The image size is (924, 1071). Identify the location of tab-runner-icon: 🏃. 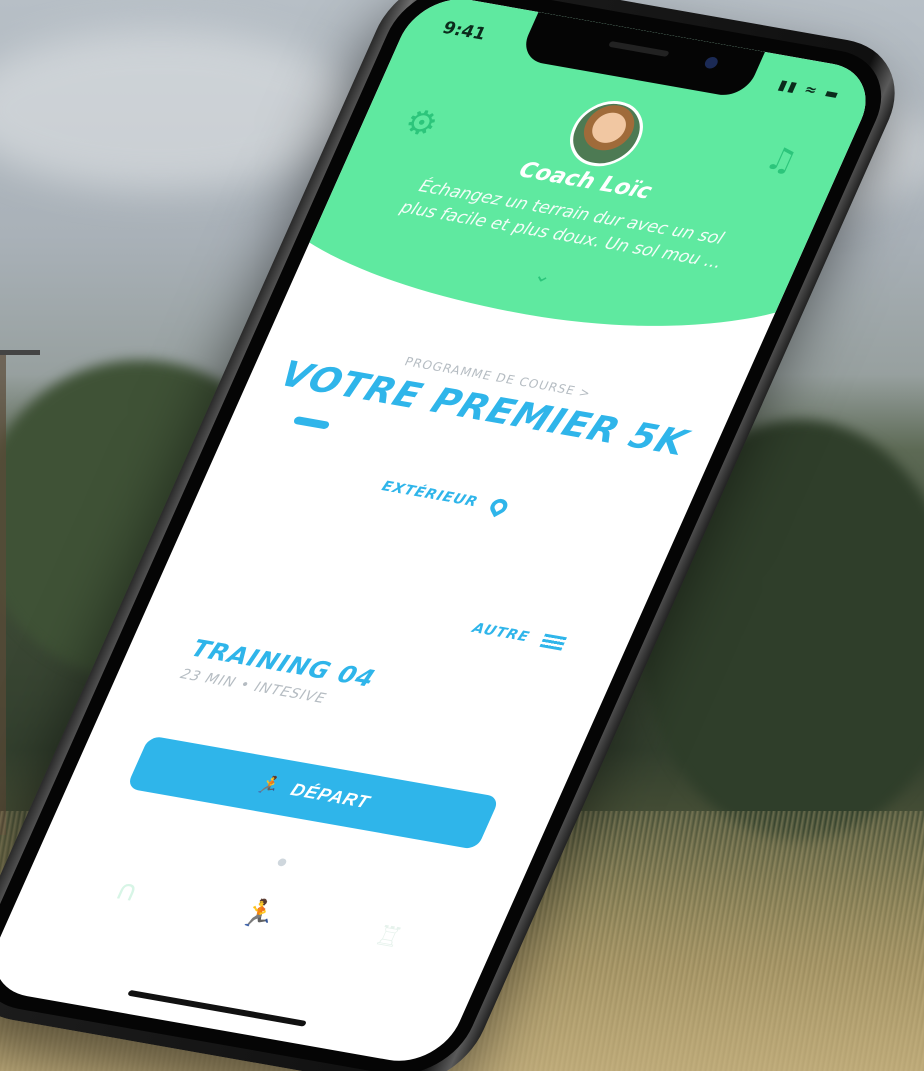
(259, 913).